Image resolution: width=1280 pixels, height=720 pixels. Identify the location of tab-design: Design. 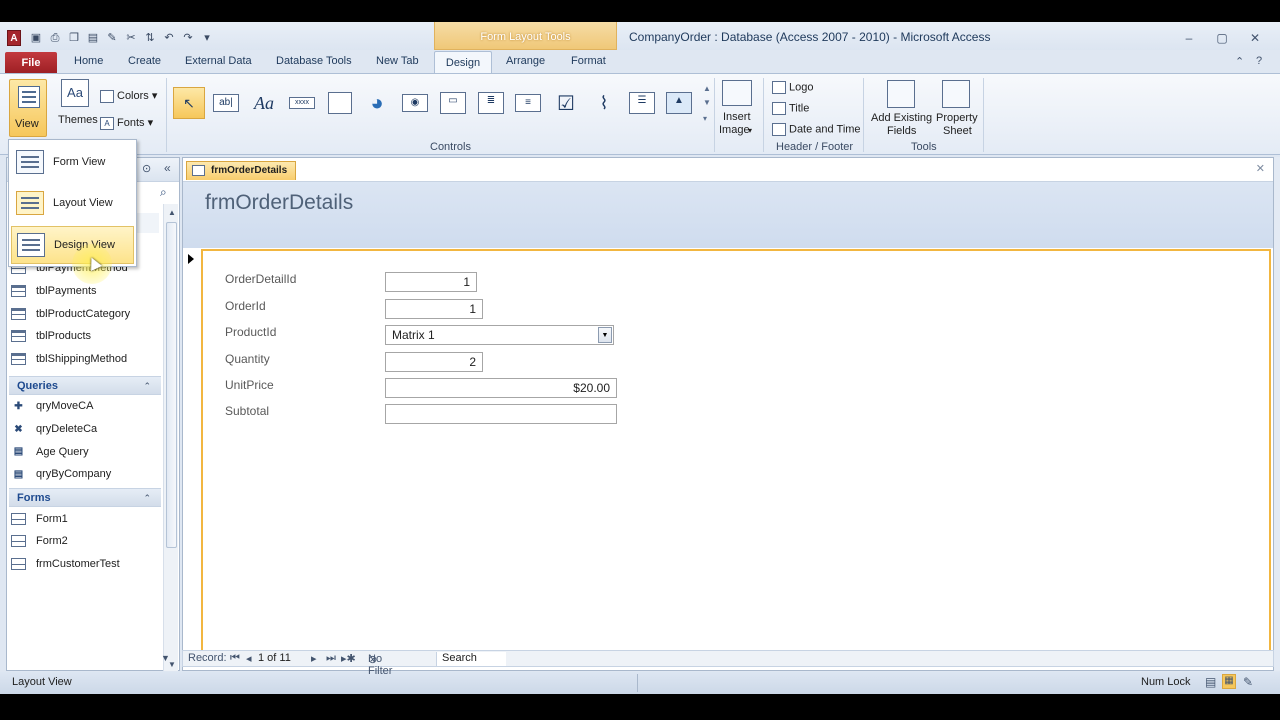
(463, 63).